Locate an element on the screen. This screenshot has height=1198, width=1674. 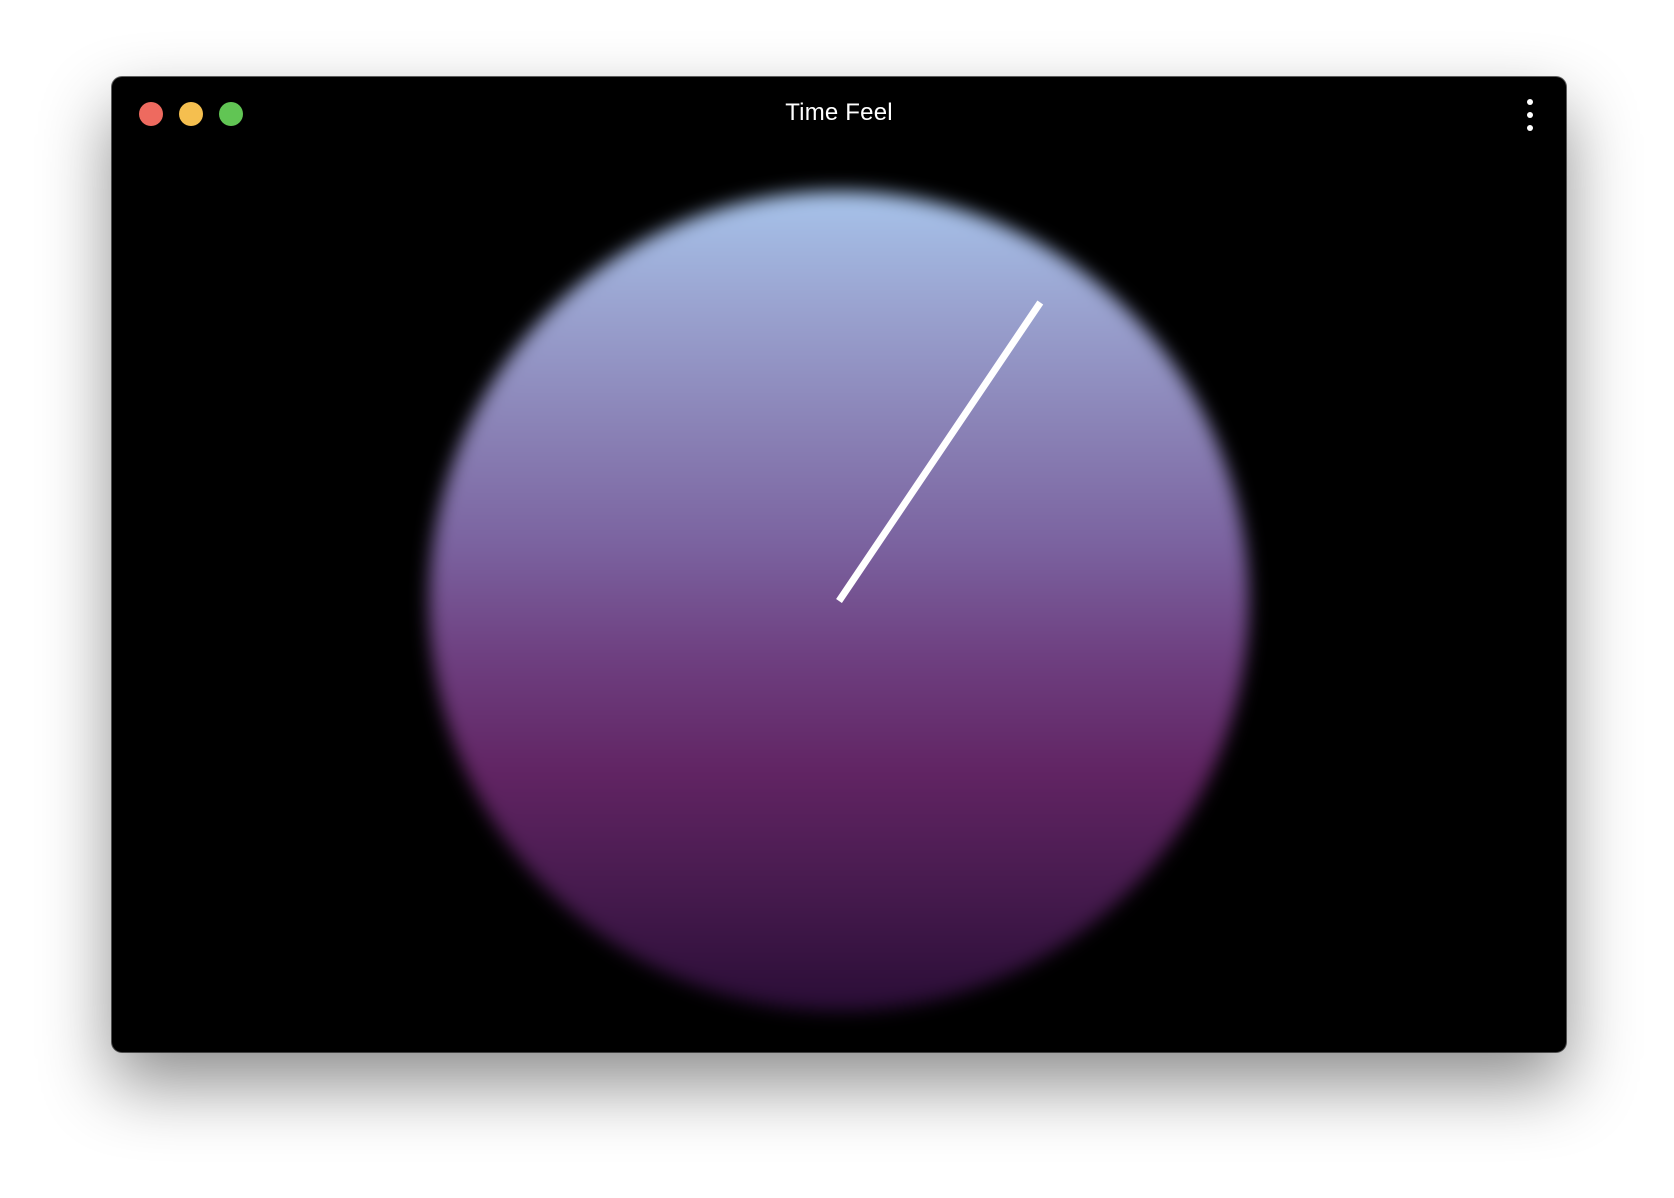
clock-hand-layer is located at coordinates (940, 451).